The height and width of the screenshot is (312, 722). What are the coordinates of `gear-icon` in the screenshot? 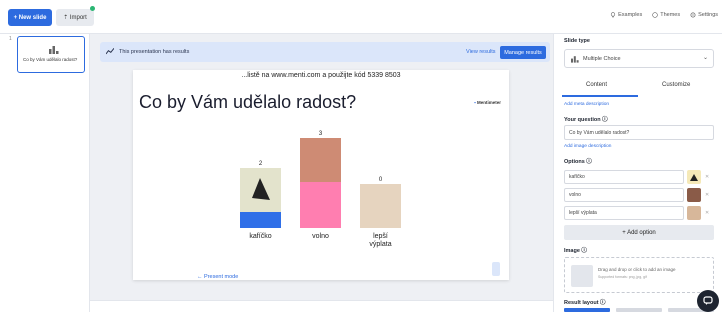 It's located at (693, 15).